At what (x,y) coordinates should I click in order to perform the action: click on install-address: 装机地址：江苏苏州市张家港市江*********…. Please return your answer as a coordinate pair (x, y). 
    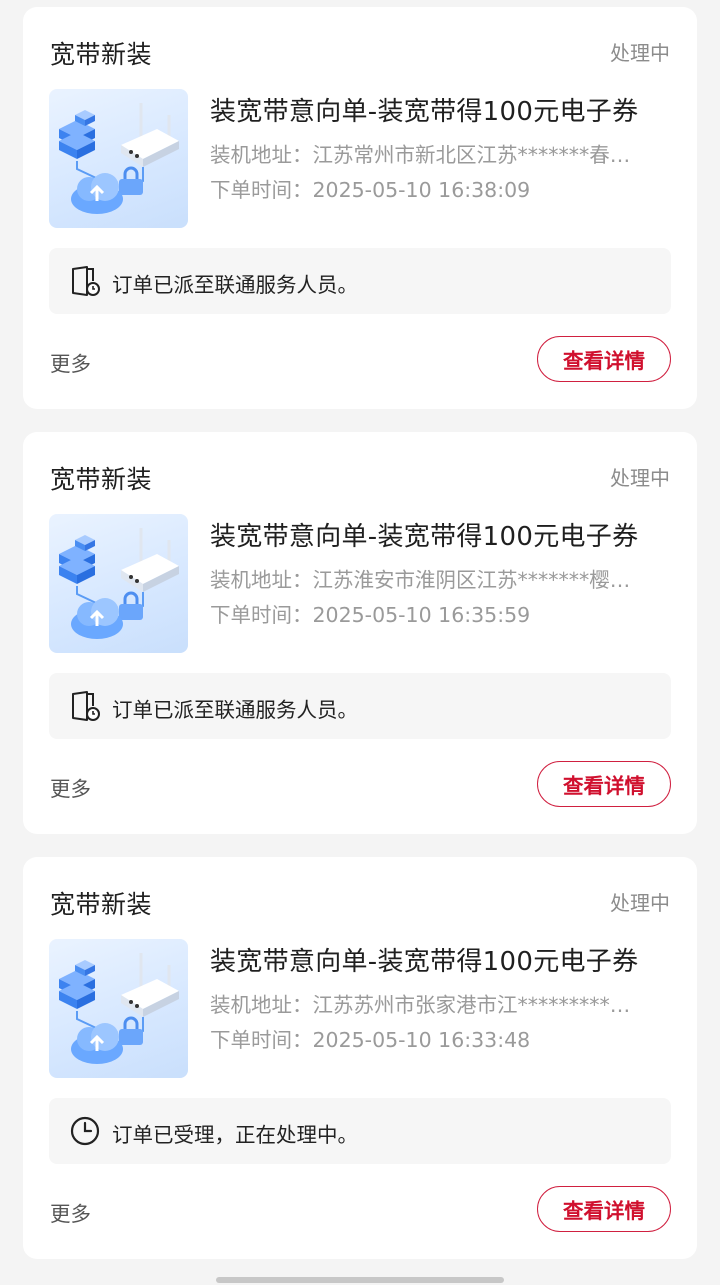
    Looking at the image, I should click on (420, 1005).